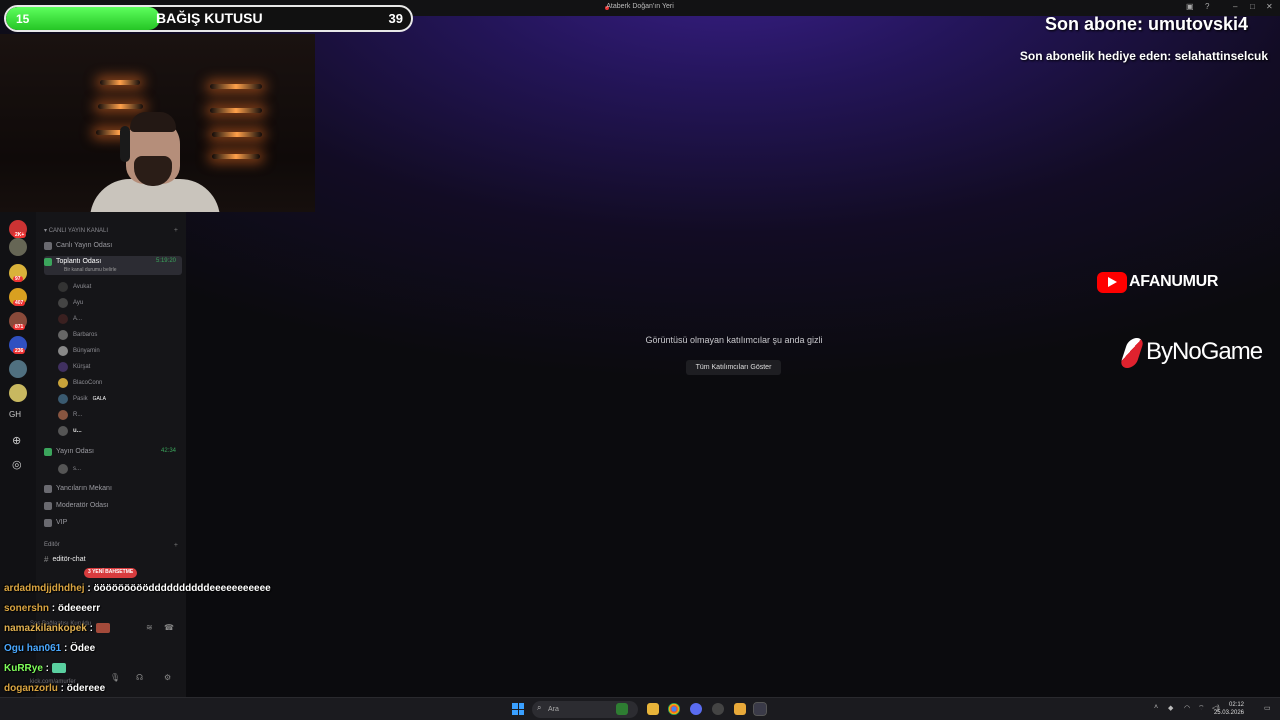  I want to click on notepad-icon, so click(740, 709).